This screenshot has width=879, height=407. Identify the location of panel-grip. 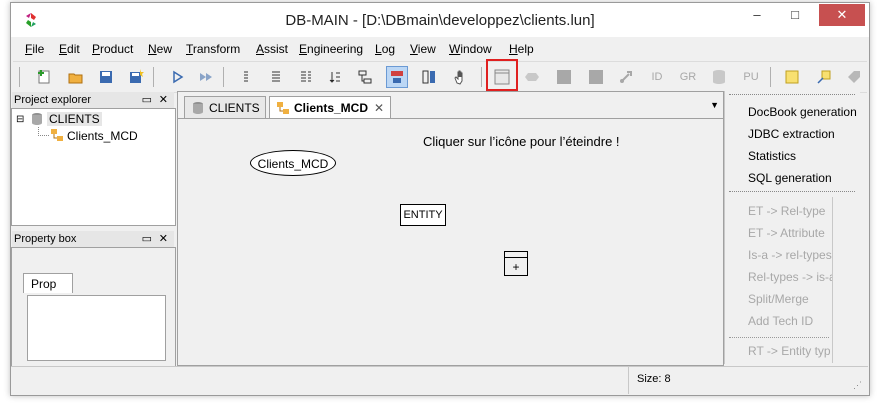
(792, 192).